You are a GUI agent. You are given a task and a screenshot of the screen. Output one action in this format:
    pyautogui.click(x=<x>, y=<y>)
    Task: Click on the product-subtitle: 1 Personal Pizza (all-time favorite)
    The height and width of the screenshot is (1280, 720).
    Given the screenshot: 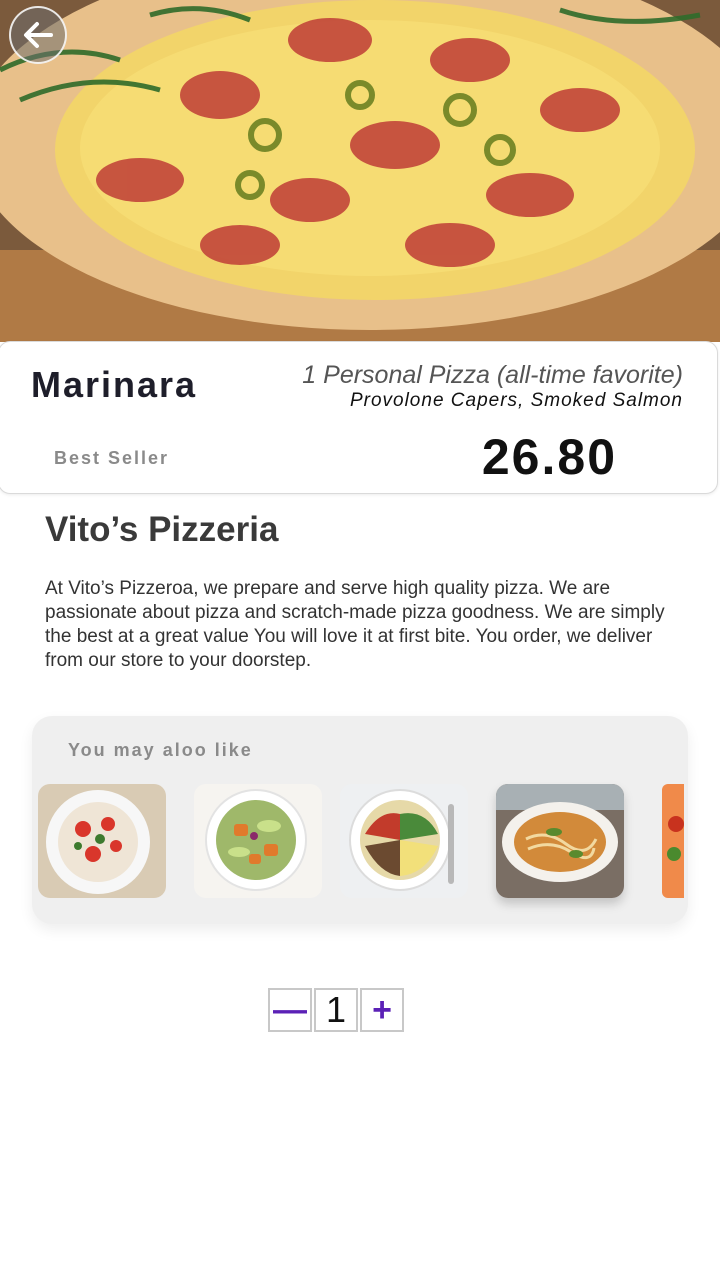 What is the action you would take?
    pyautogui.click(x=492, y=375)
    